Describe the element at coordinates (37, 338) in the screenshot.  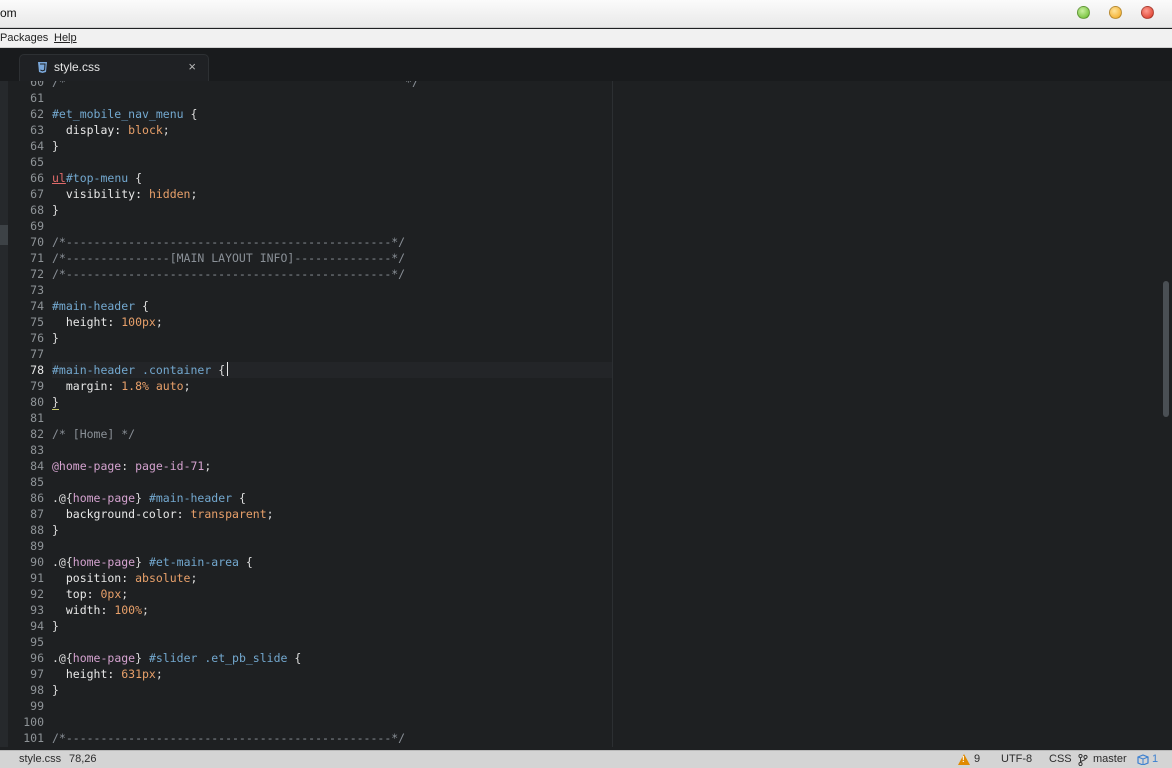
I see `line-number: 76` at that location.